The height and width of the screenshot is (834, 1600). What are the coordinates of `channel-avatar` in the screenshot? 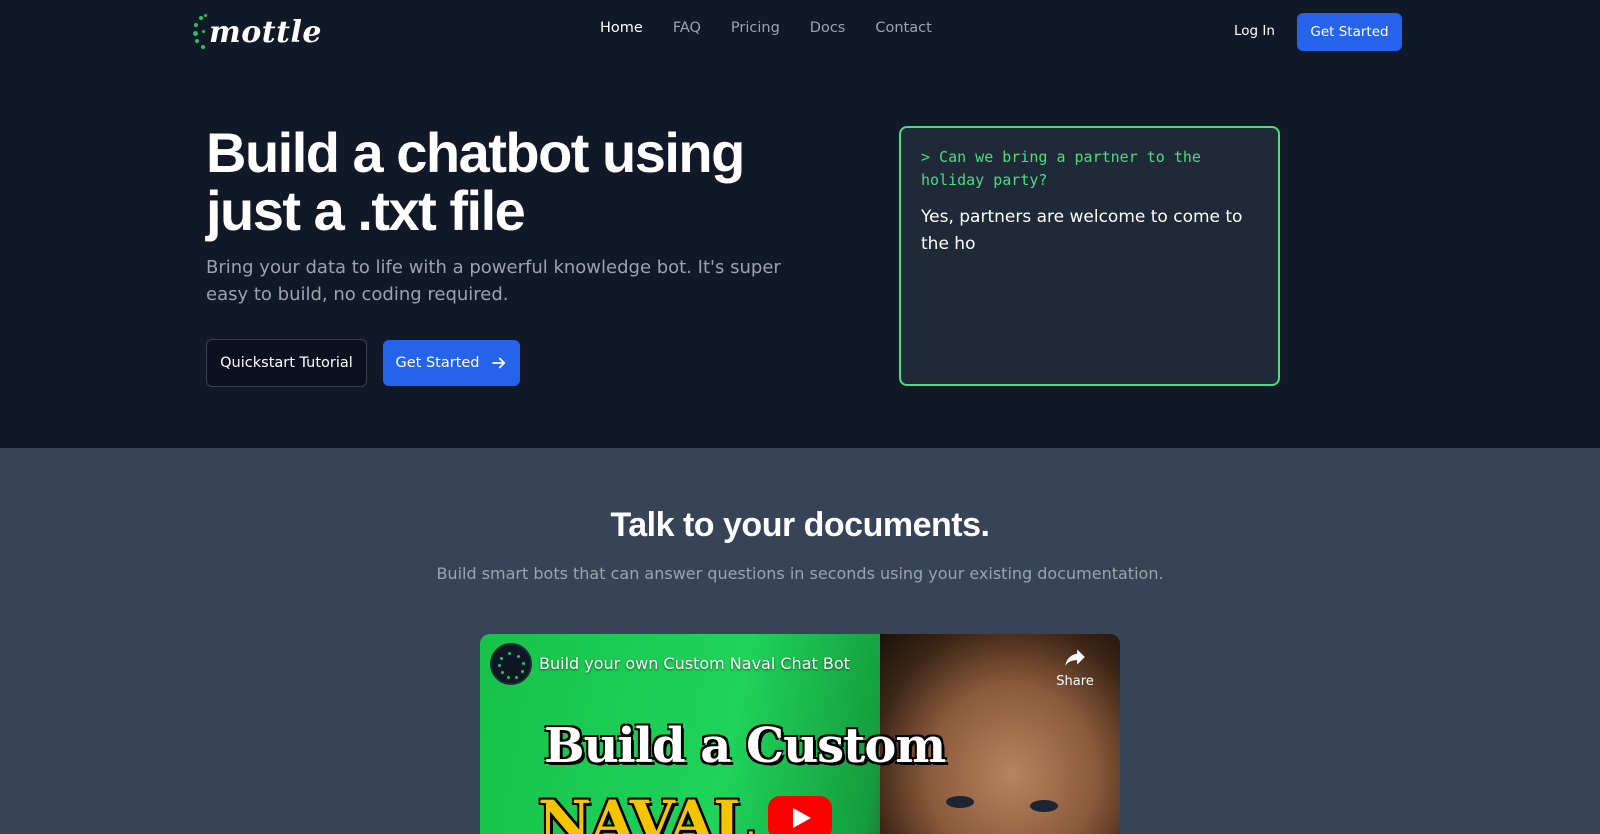 It's located at (511, 664).